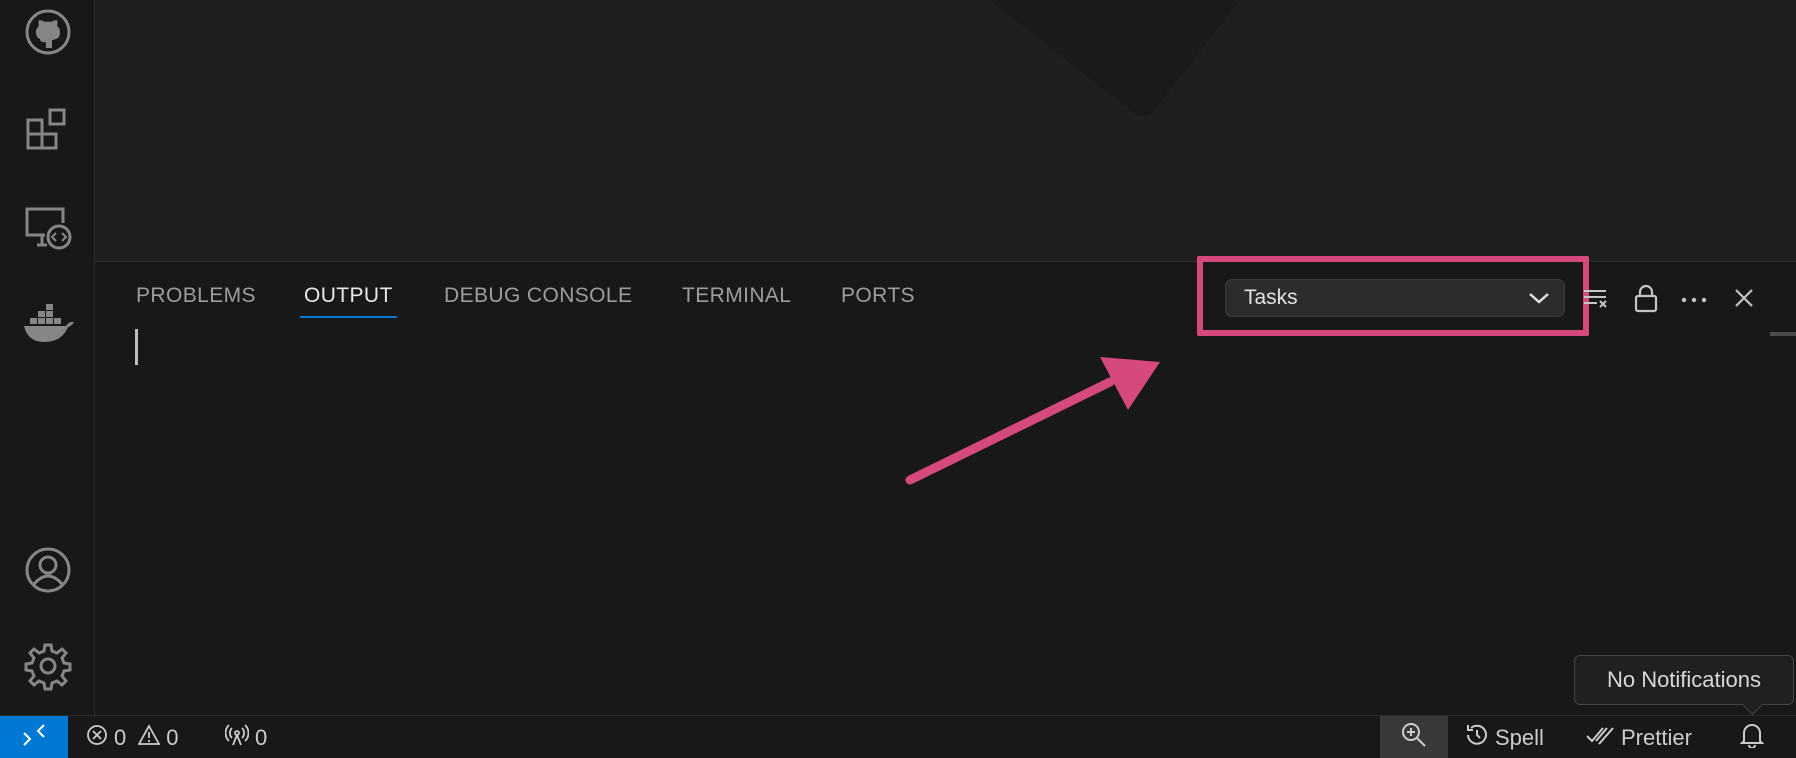 This screenshot has width=1796, height=758. What do you see at coordinates (898, 736) in the screenshot?
I see `status-bar: 0 0 0 Spell Prettier` at bounding box center [898, 736].